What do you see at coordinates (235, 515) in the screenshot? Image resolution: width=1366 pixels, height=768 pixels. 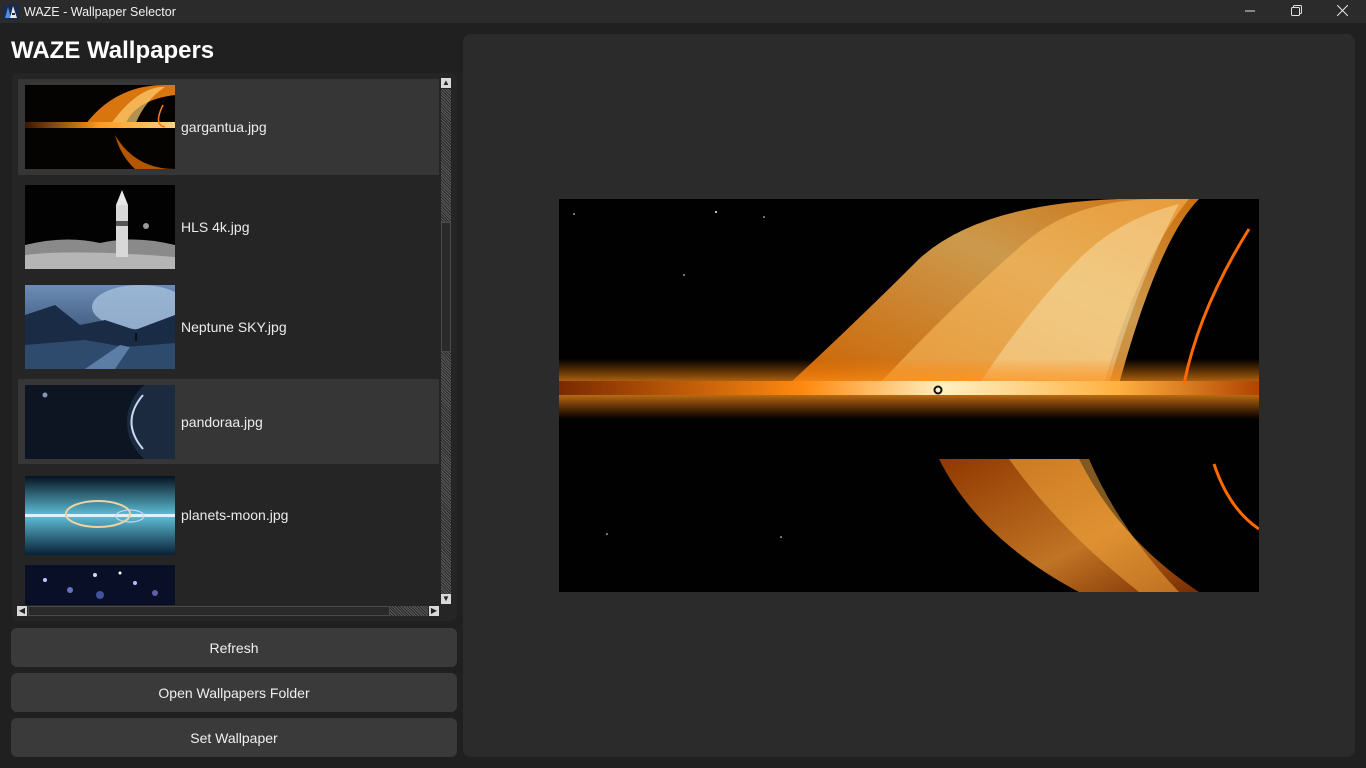 I see `wallpaper-name: planets-moon.jpg` at bounding box center [235, 515].